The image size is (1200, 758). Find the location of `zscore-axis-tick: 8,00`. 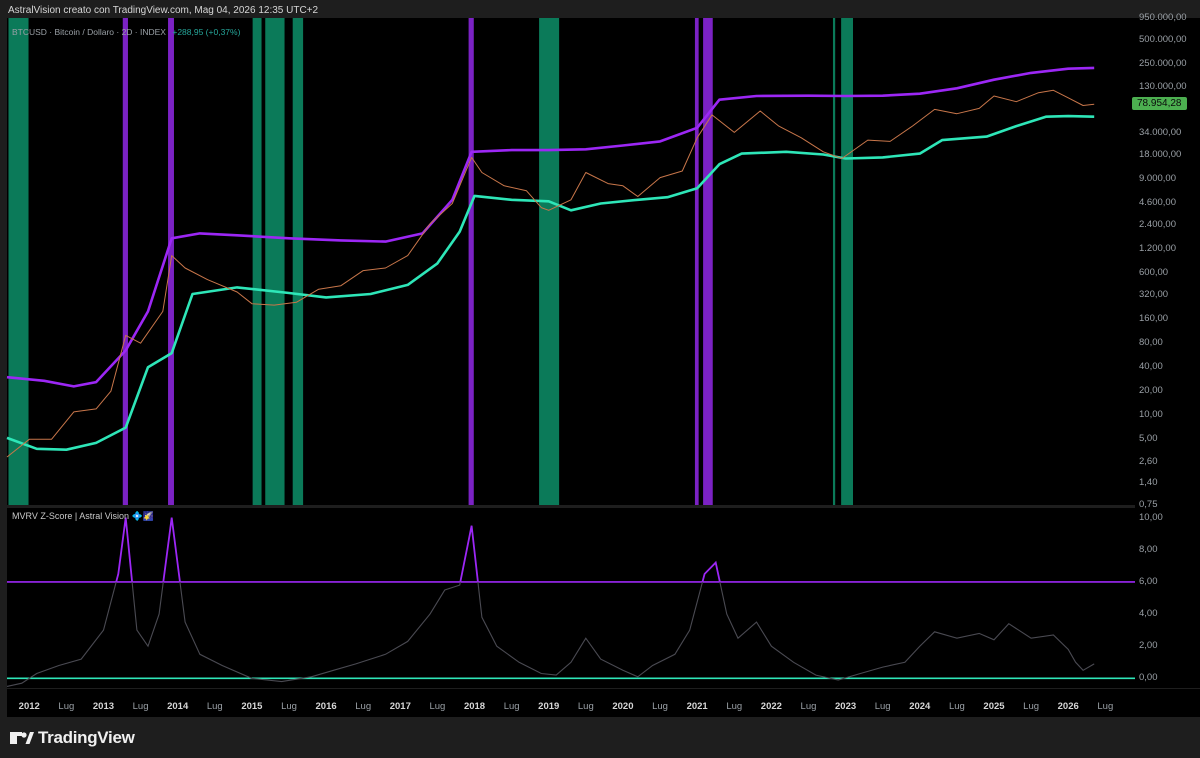

zscore-axis-tick: 8,00 is located at coordinates (1148, 549).